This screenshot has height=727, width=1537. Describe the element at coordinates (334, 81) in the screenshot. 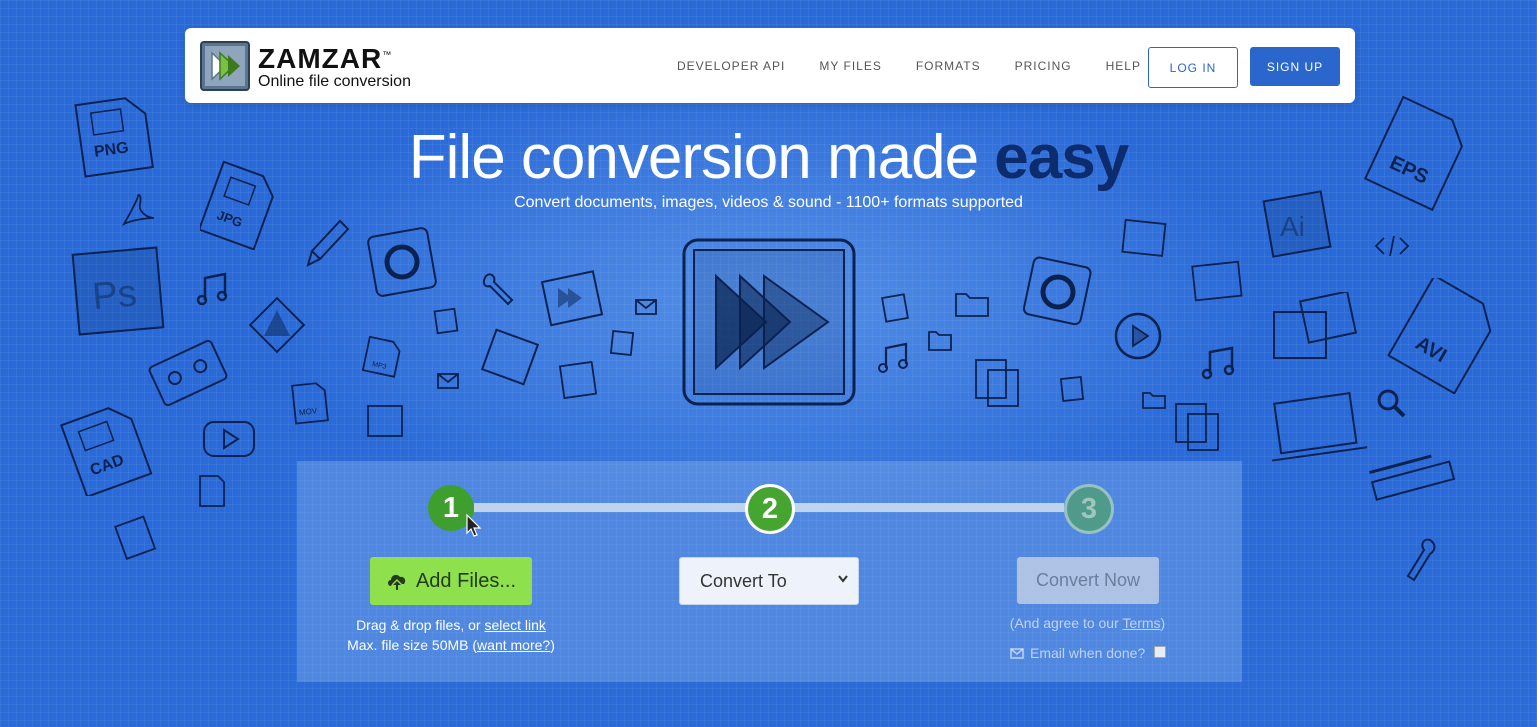

I see `brand-tagline: Online file conversion` at that location.